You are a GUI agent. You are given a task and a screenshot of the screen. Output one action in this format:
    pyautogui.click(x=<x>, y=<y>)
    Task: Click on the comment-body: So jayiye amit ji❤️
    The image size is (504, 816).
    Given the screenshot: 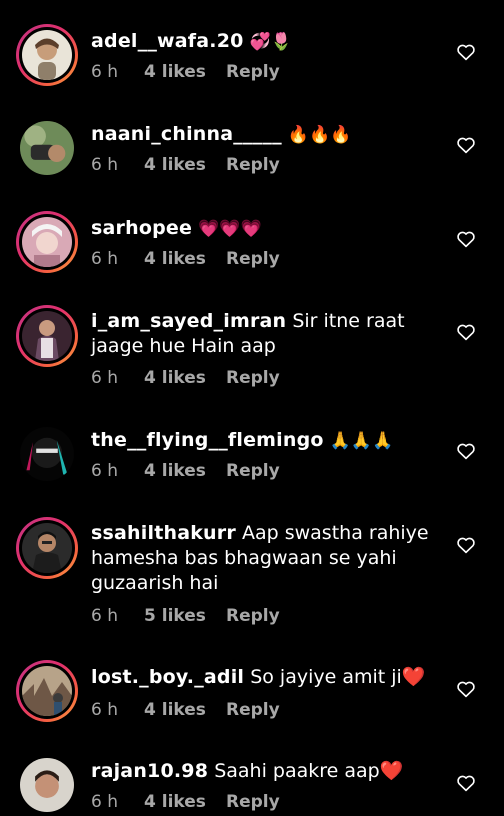 What is the action you would take?
    pyautogui.click(x=338, y=677)
    